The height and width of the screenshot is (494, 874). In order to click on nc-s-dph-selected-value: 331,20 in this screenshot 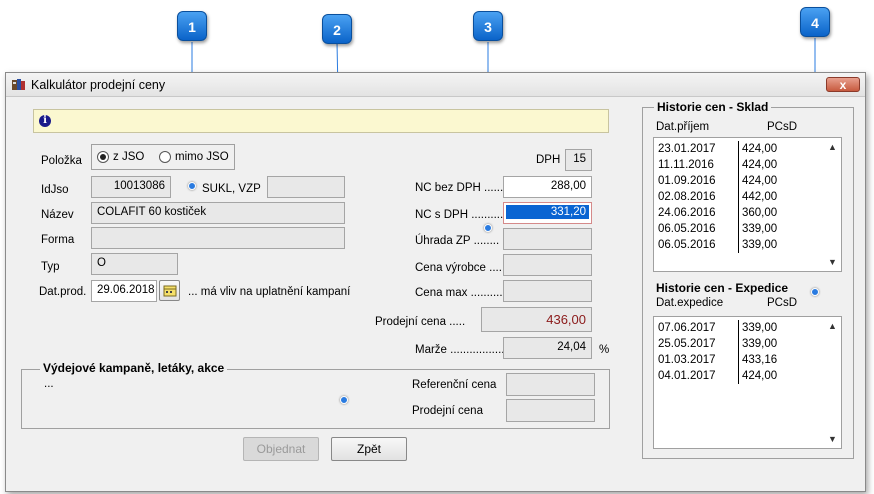, I will do `click(547, 212)`.